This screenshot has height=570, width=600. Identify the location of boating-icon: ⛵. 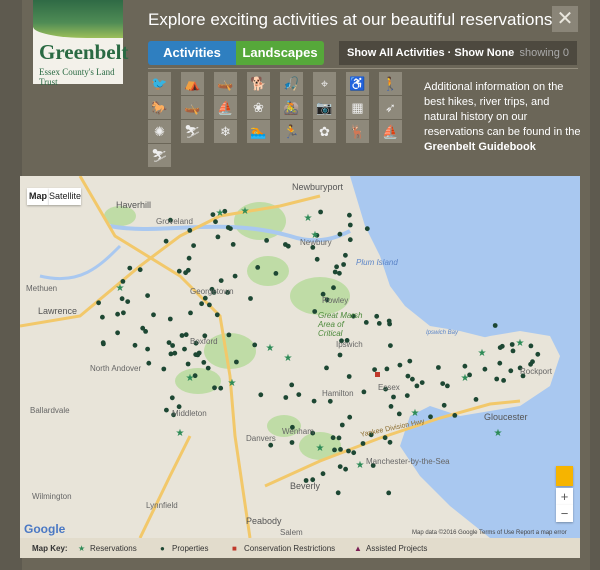
(225, 107).